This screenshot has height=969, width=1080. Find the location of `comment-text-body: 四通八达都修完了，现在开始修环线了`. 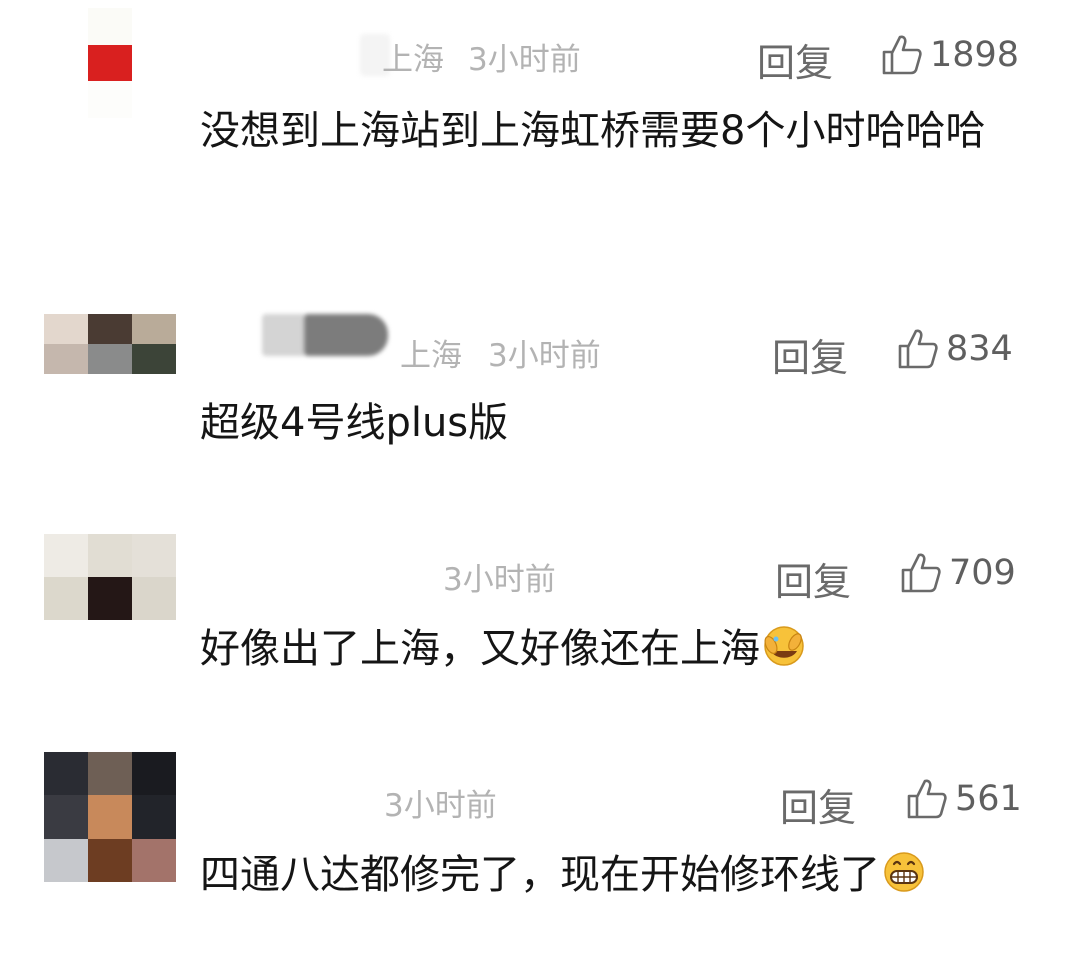

comment-text-body: 四通八达都修完了，现在开始修环线了 is located at coordinates (540, 875).